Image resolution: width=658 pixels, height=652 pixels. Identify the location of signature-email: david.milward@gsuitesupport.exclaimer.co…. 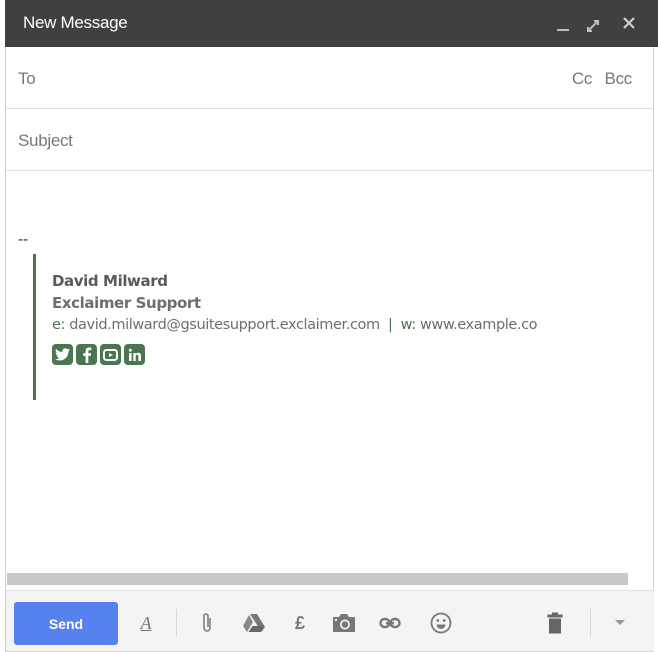
(224, 325).